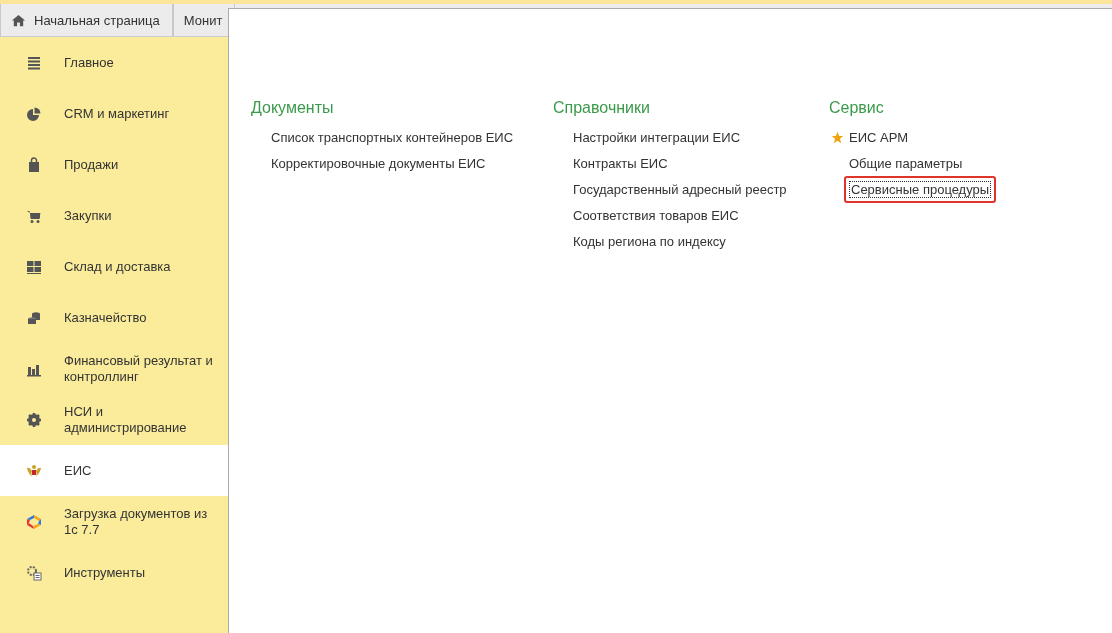 The width and height of the screenshot is (1112, 633). I want to click on menu-link: Список транспортных контейнеров ЕИС, so click(392, 137).